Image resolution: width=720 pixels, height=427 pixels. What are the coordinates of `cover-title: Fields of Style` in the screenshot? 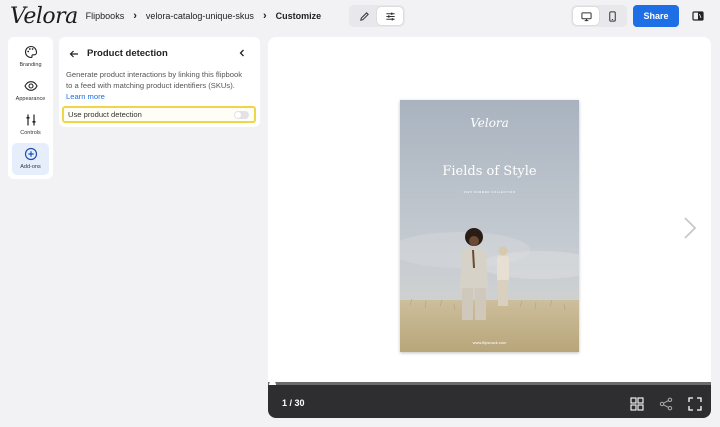 It's located at (489, 171).